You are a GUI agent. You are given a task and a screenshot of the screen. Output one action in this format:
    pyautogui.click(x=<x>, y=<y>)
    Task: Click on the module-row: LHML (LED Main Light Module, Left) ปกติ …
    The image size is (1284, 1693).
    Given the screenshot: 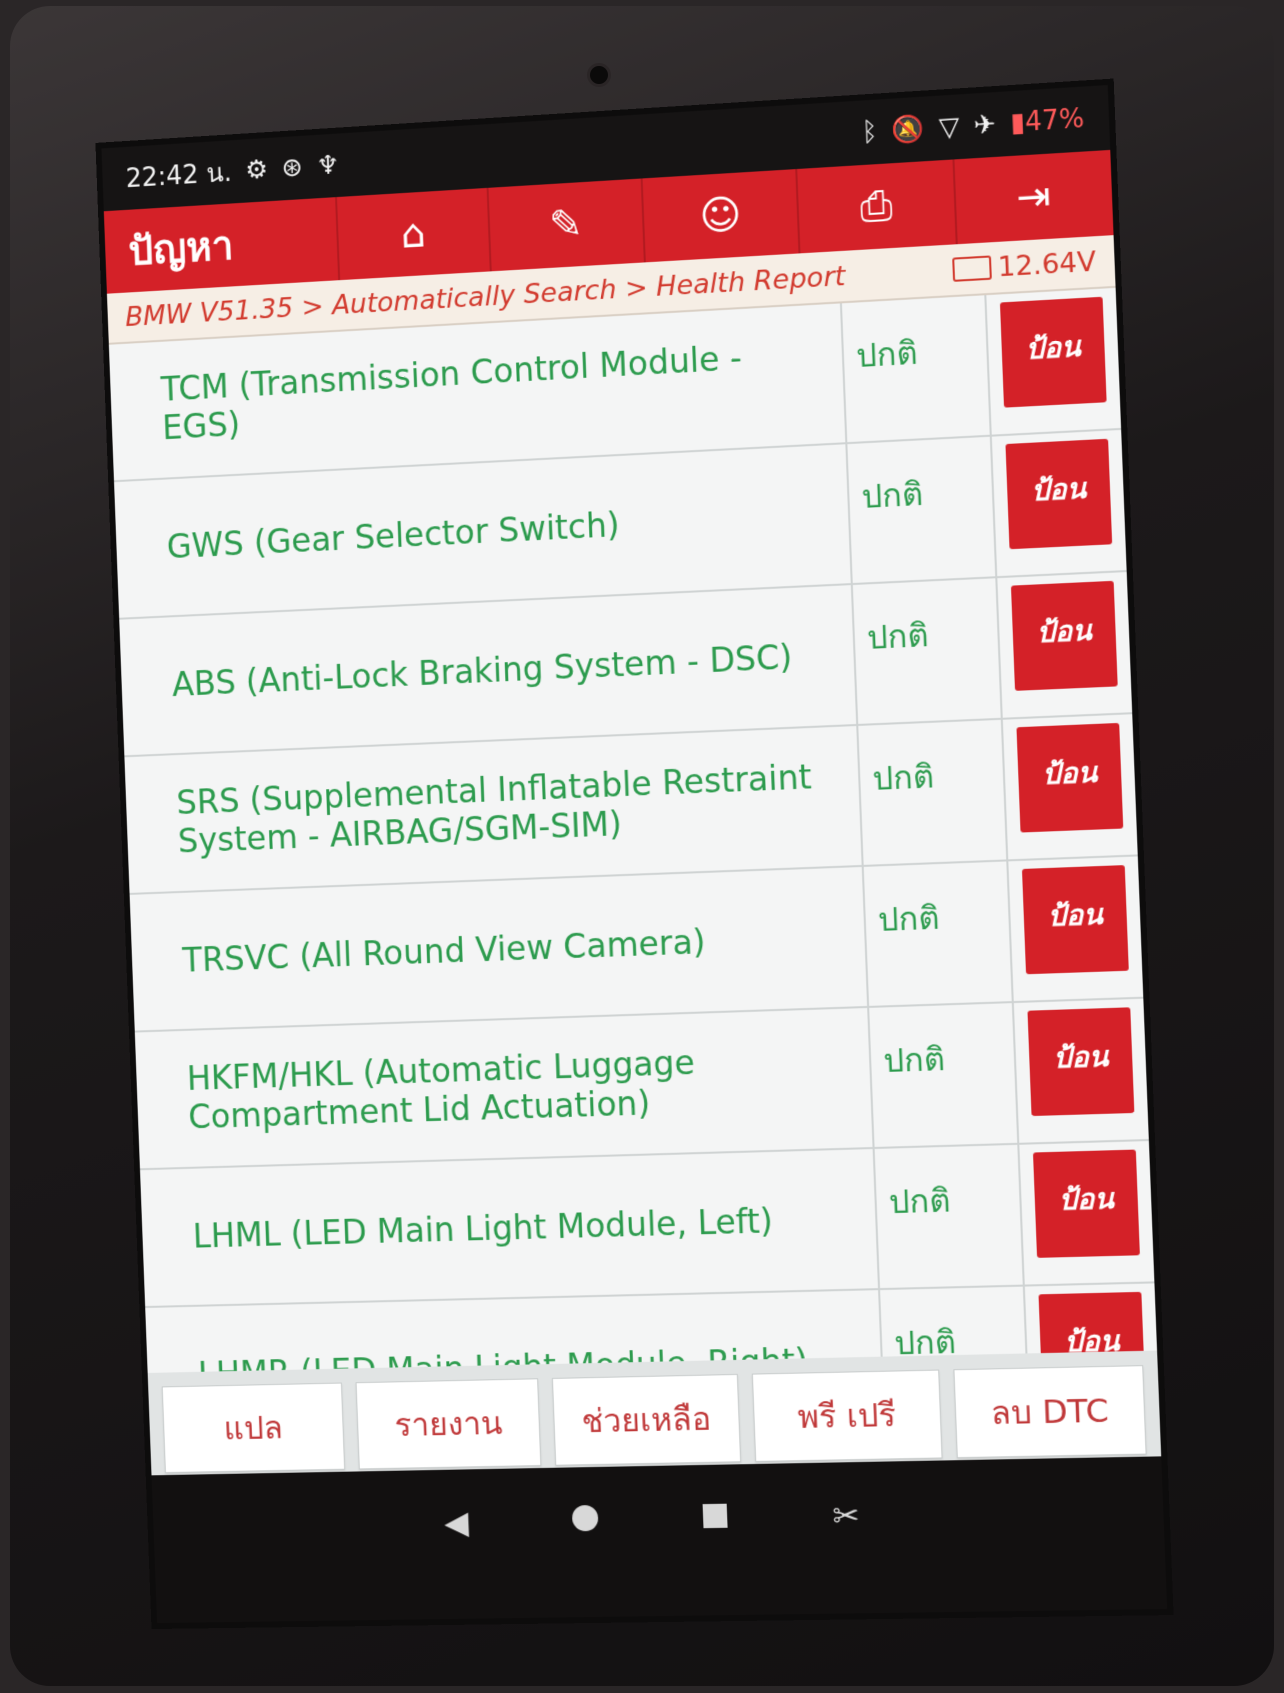 What is the action you would take?
    pyautogui.click(x=647, y=1225)
    